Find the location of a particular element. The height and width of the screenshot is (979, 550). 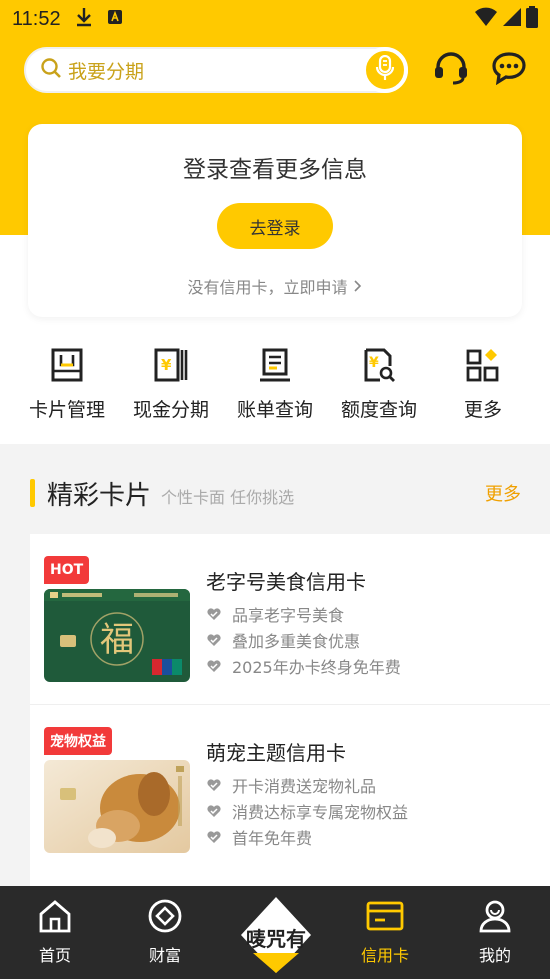

section-subtitle: 个性卡面 任你挑选 is located at coordinates (228, 497).